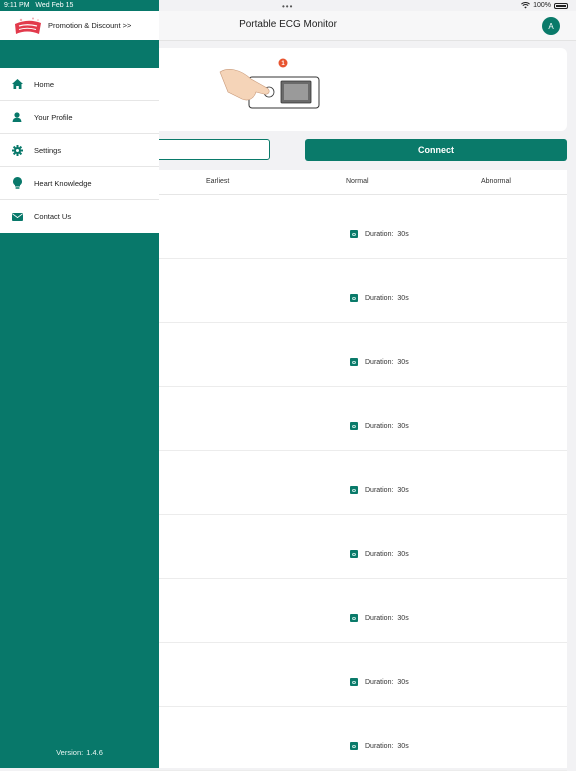  I want to click on menu-item-profile: Your Profile, so click(79, 117).